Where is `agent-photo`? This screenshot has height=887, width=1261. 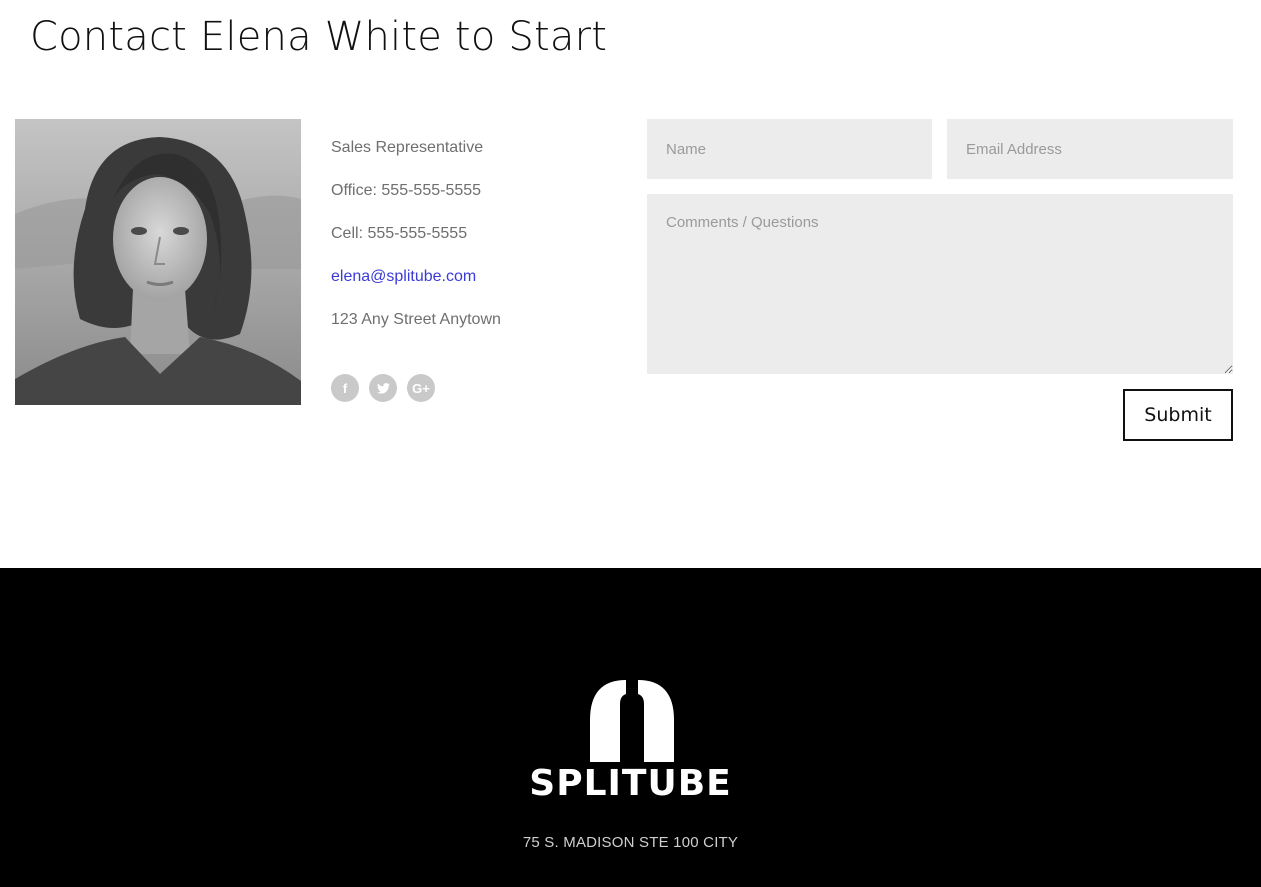
agent-photo is located at coordinates (158, 262).